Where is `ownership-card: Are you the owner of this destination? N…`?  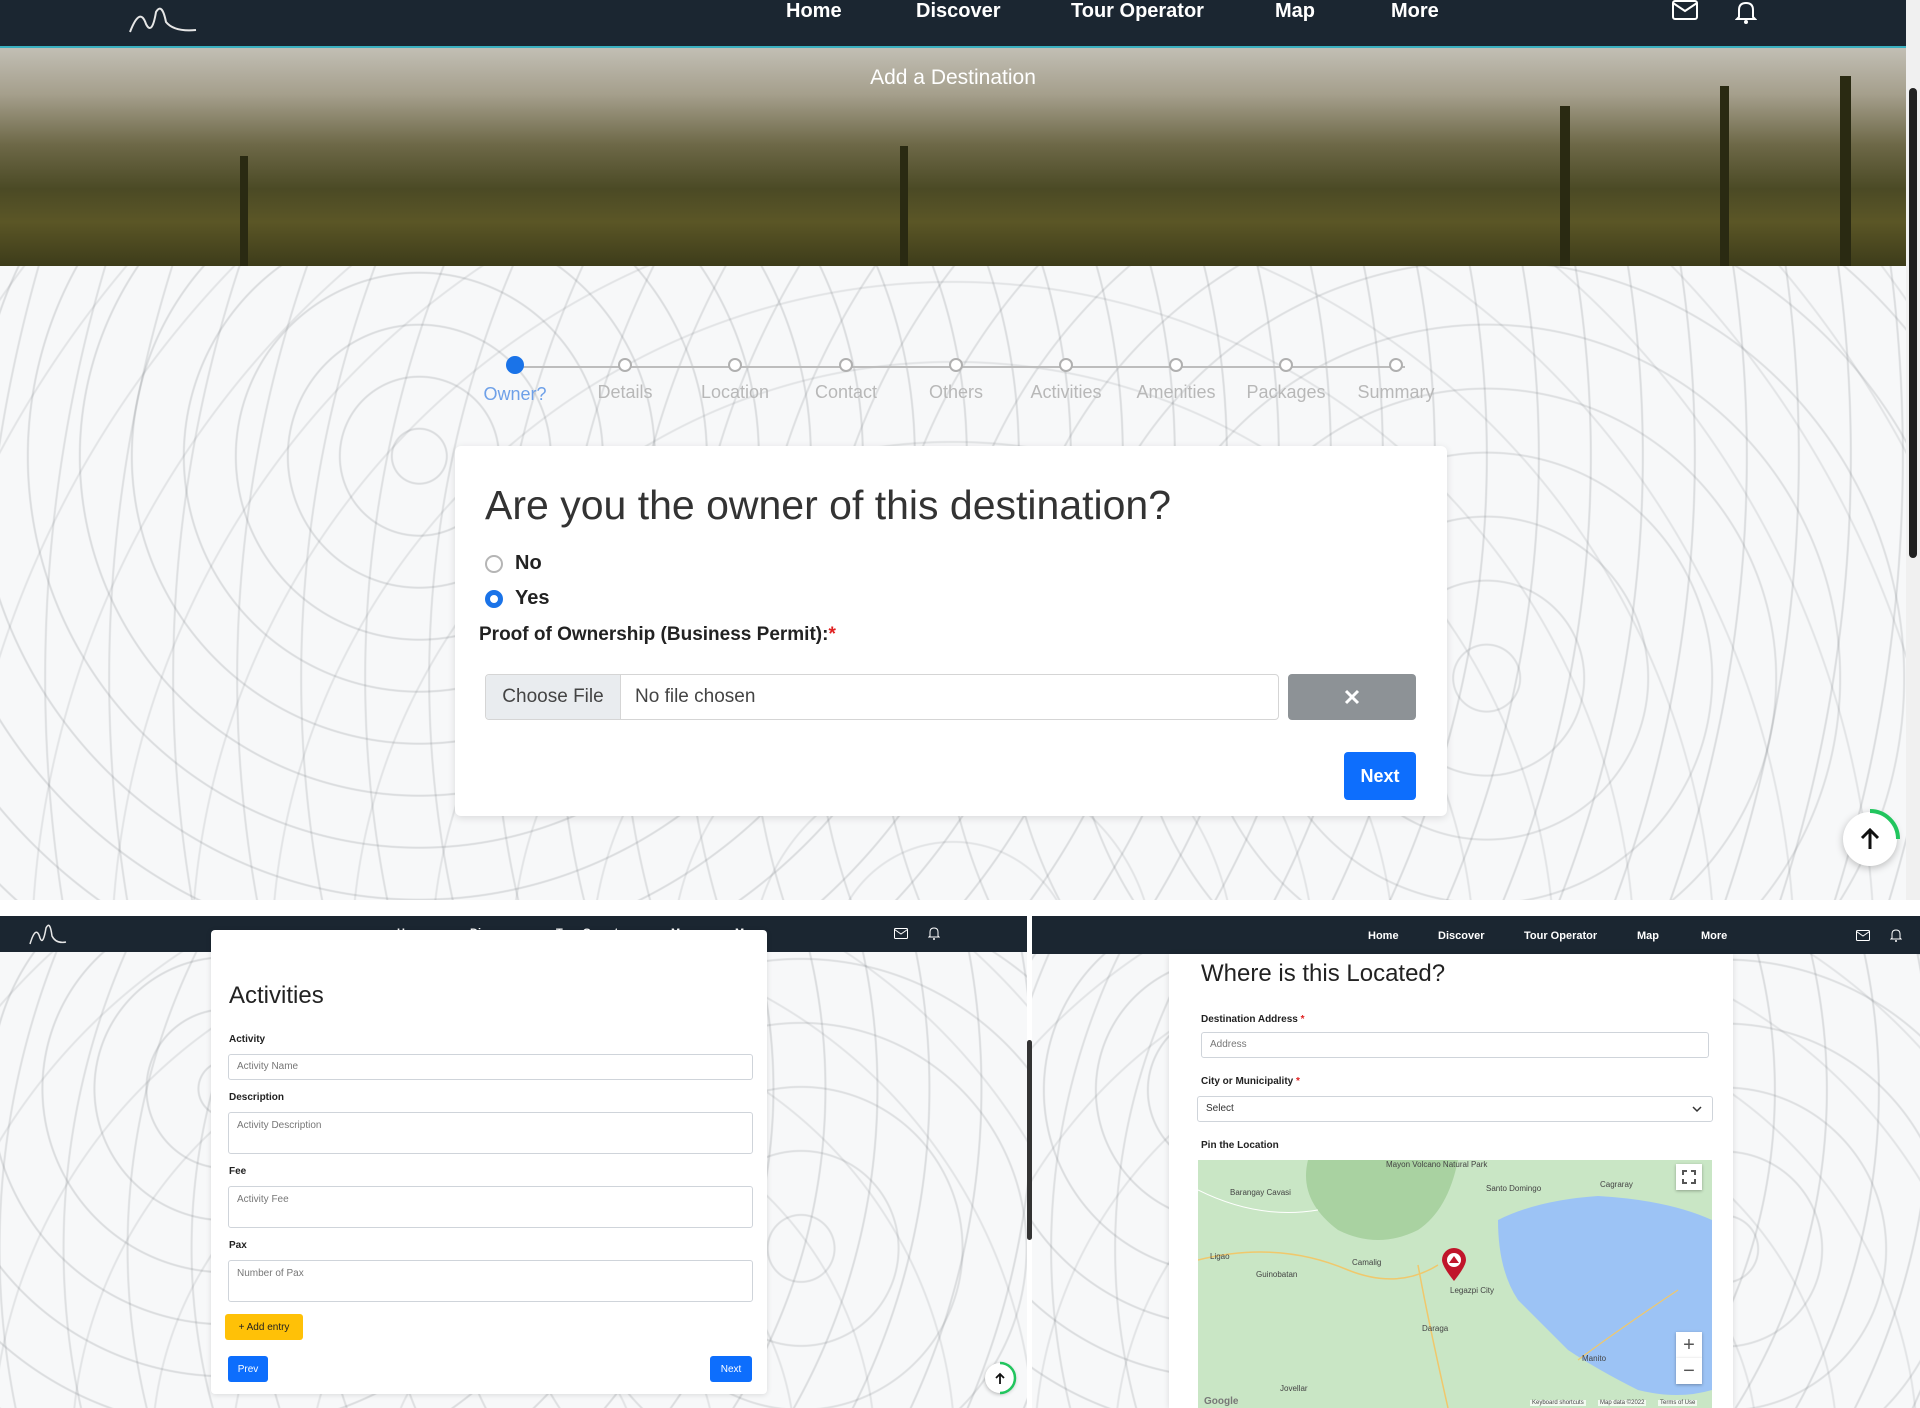 ownership-card: Are you the owner of this destination? N… is located at coordinates (951, 631).